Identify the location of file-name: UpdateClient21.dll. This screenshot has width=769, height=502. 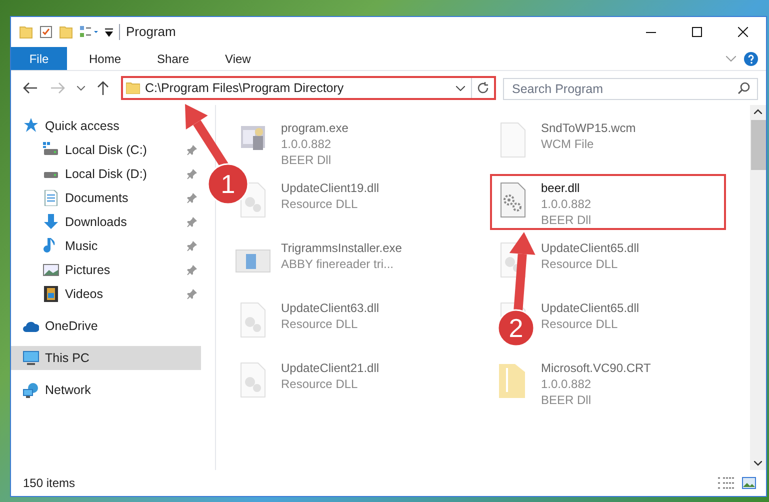
(330, 368).